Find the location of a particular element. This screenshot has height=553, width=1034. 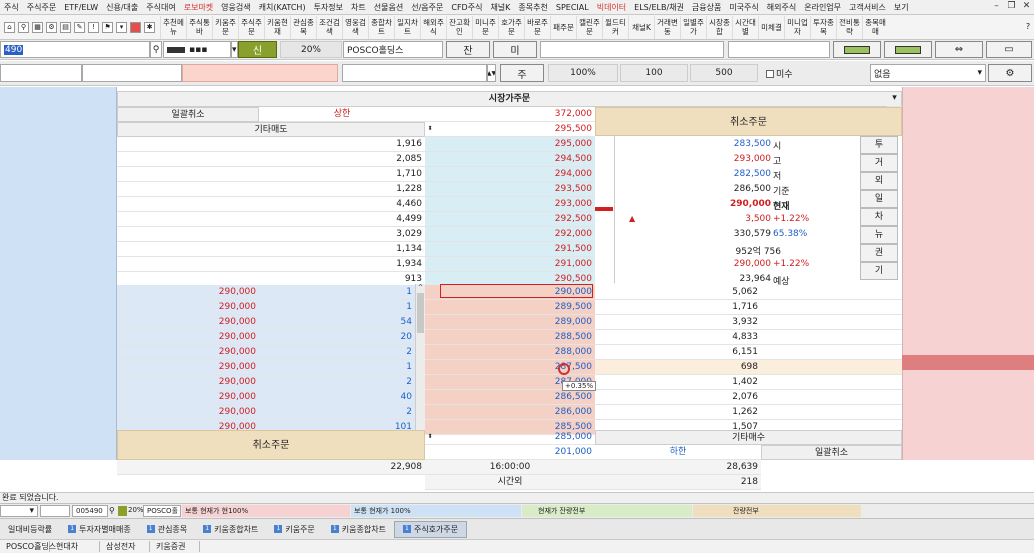

toolbar-button: 추천메뉴 is located at coordinates (173, 27).